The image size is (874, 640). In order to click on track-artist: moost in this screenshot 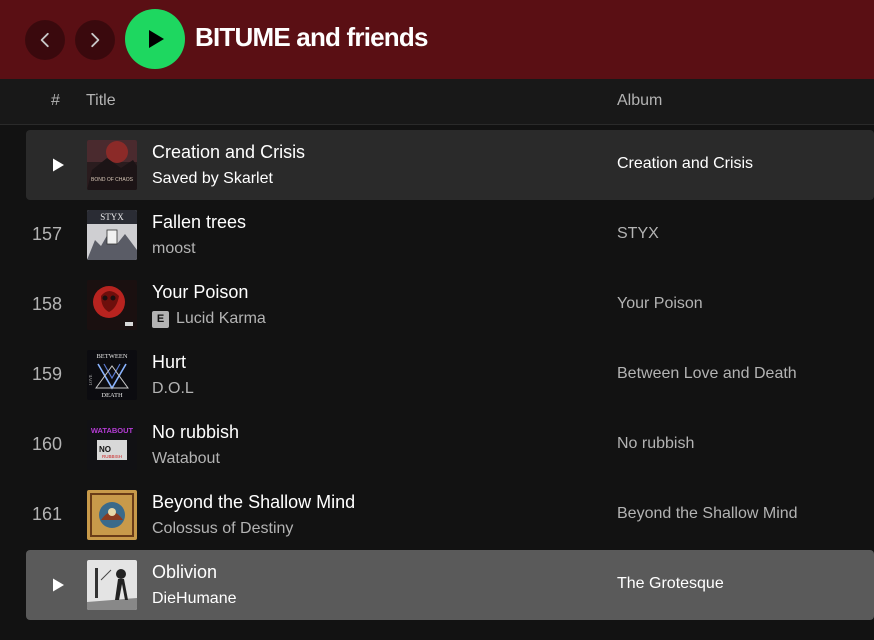, I will do `click(174, 249)`.